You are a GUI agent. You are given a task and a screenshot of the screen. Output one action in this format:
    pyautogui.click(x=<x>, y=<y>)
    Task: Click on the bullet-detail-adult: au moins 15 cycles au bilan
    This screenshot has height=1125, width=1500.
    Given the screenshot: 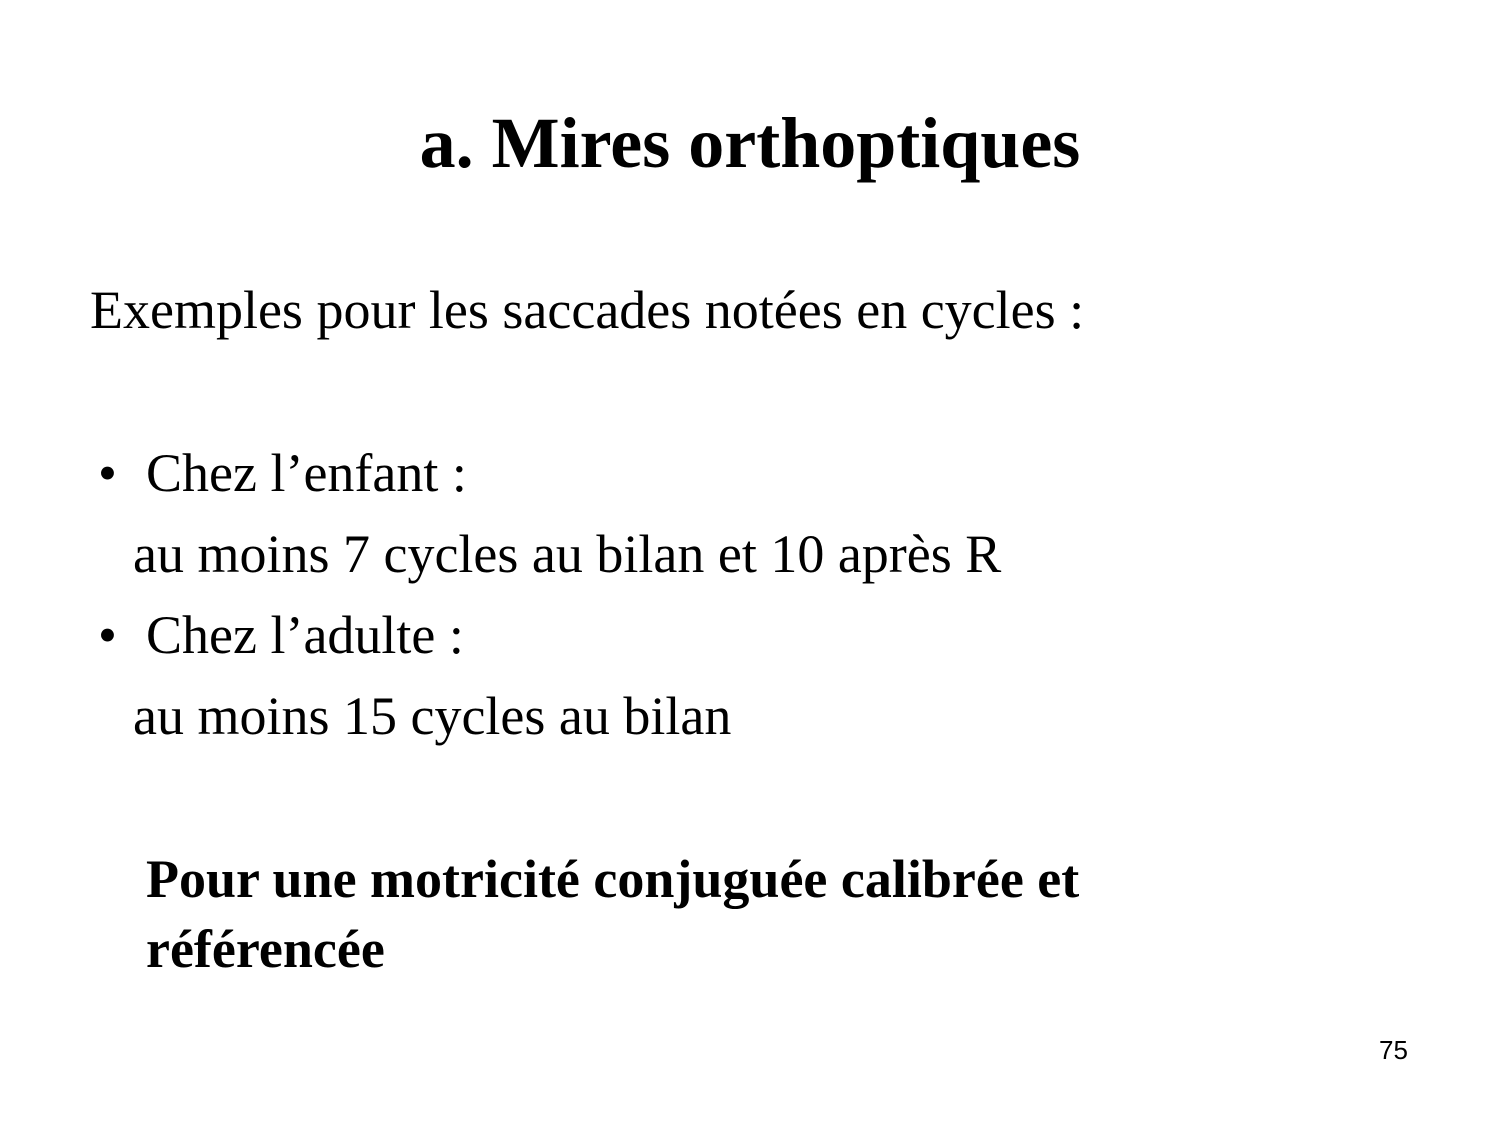 What is the action you would take?
    pyautogui.click(x=432, y=716)
    